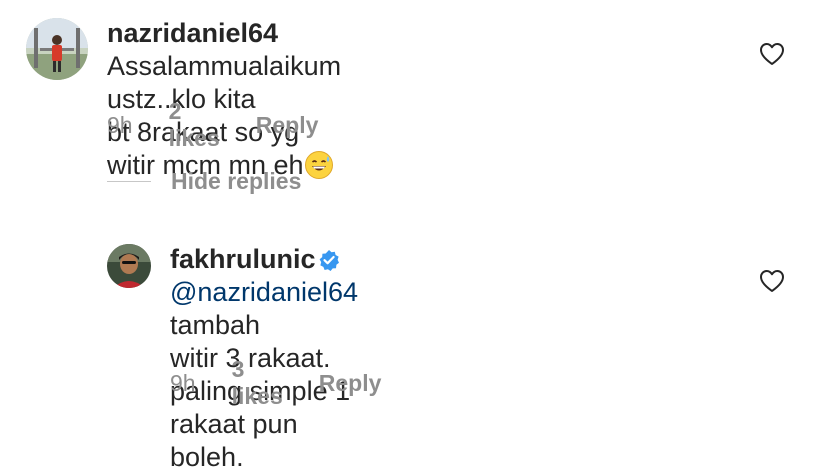  What do you see at coordinates (319, 165) in the screenshot?
I see `grinning-sweat-emoji-icon` at bounding box center [319, 165].